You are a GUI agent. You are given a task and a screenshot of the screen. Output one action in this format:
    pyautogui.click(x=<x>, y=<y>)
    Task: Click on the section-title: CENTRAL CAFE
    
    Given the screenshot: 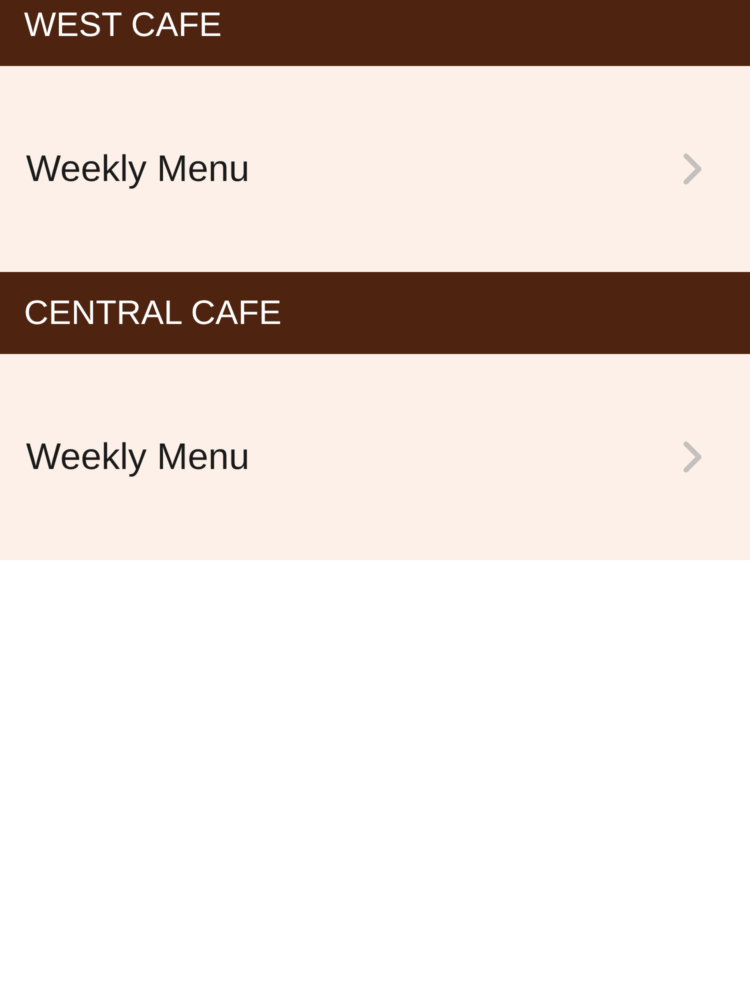 What is the action you would take?
    pyautogui.click(x=153, y=313)
    